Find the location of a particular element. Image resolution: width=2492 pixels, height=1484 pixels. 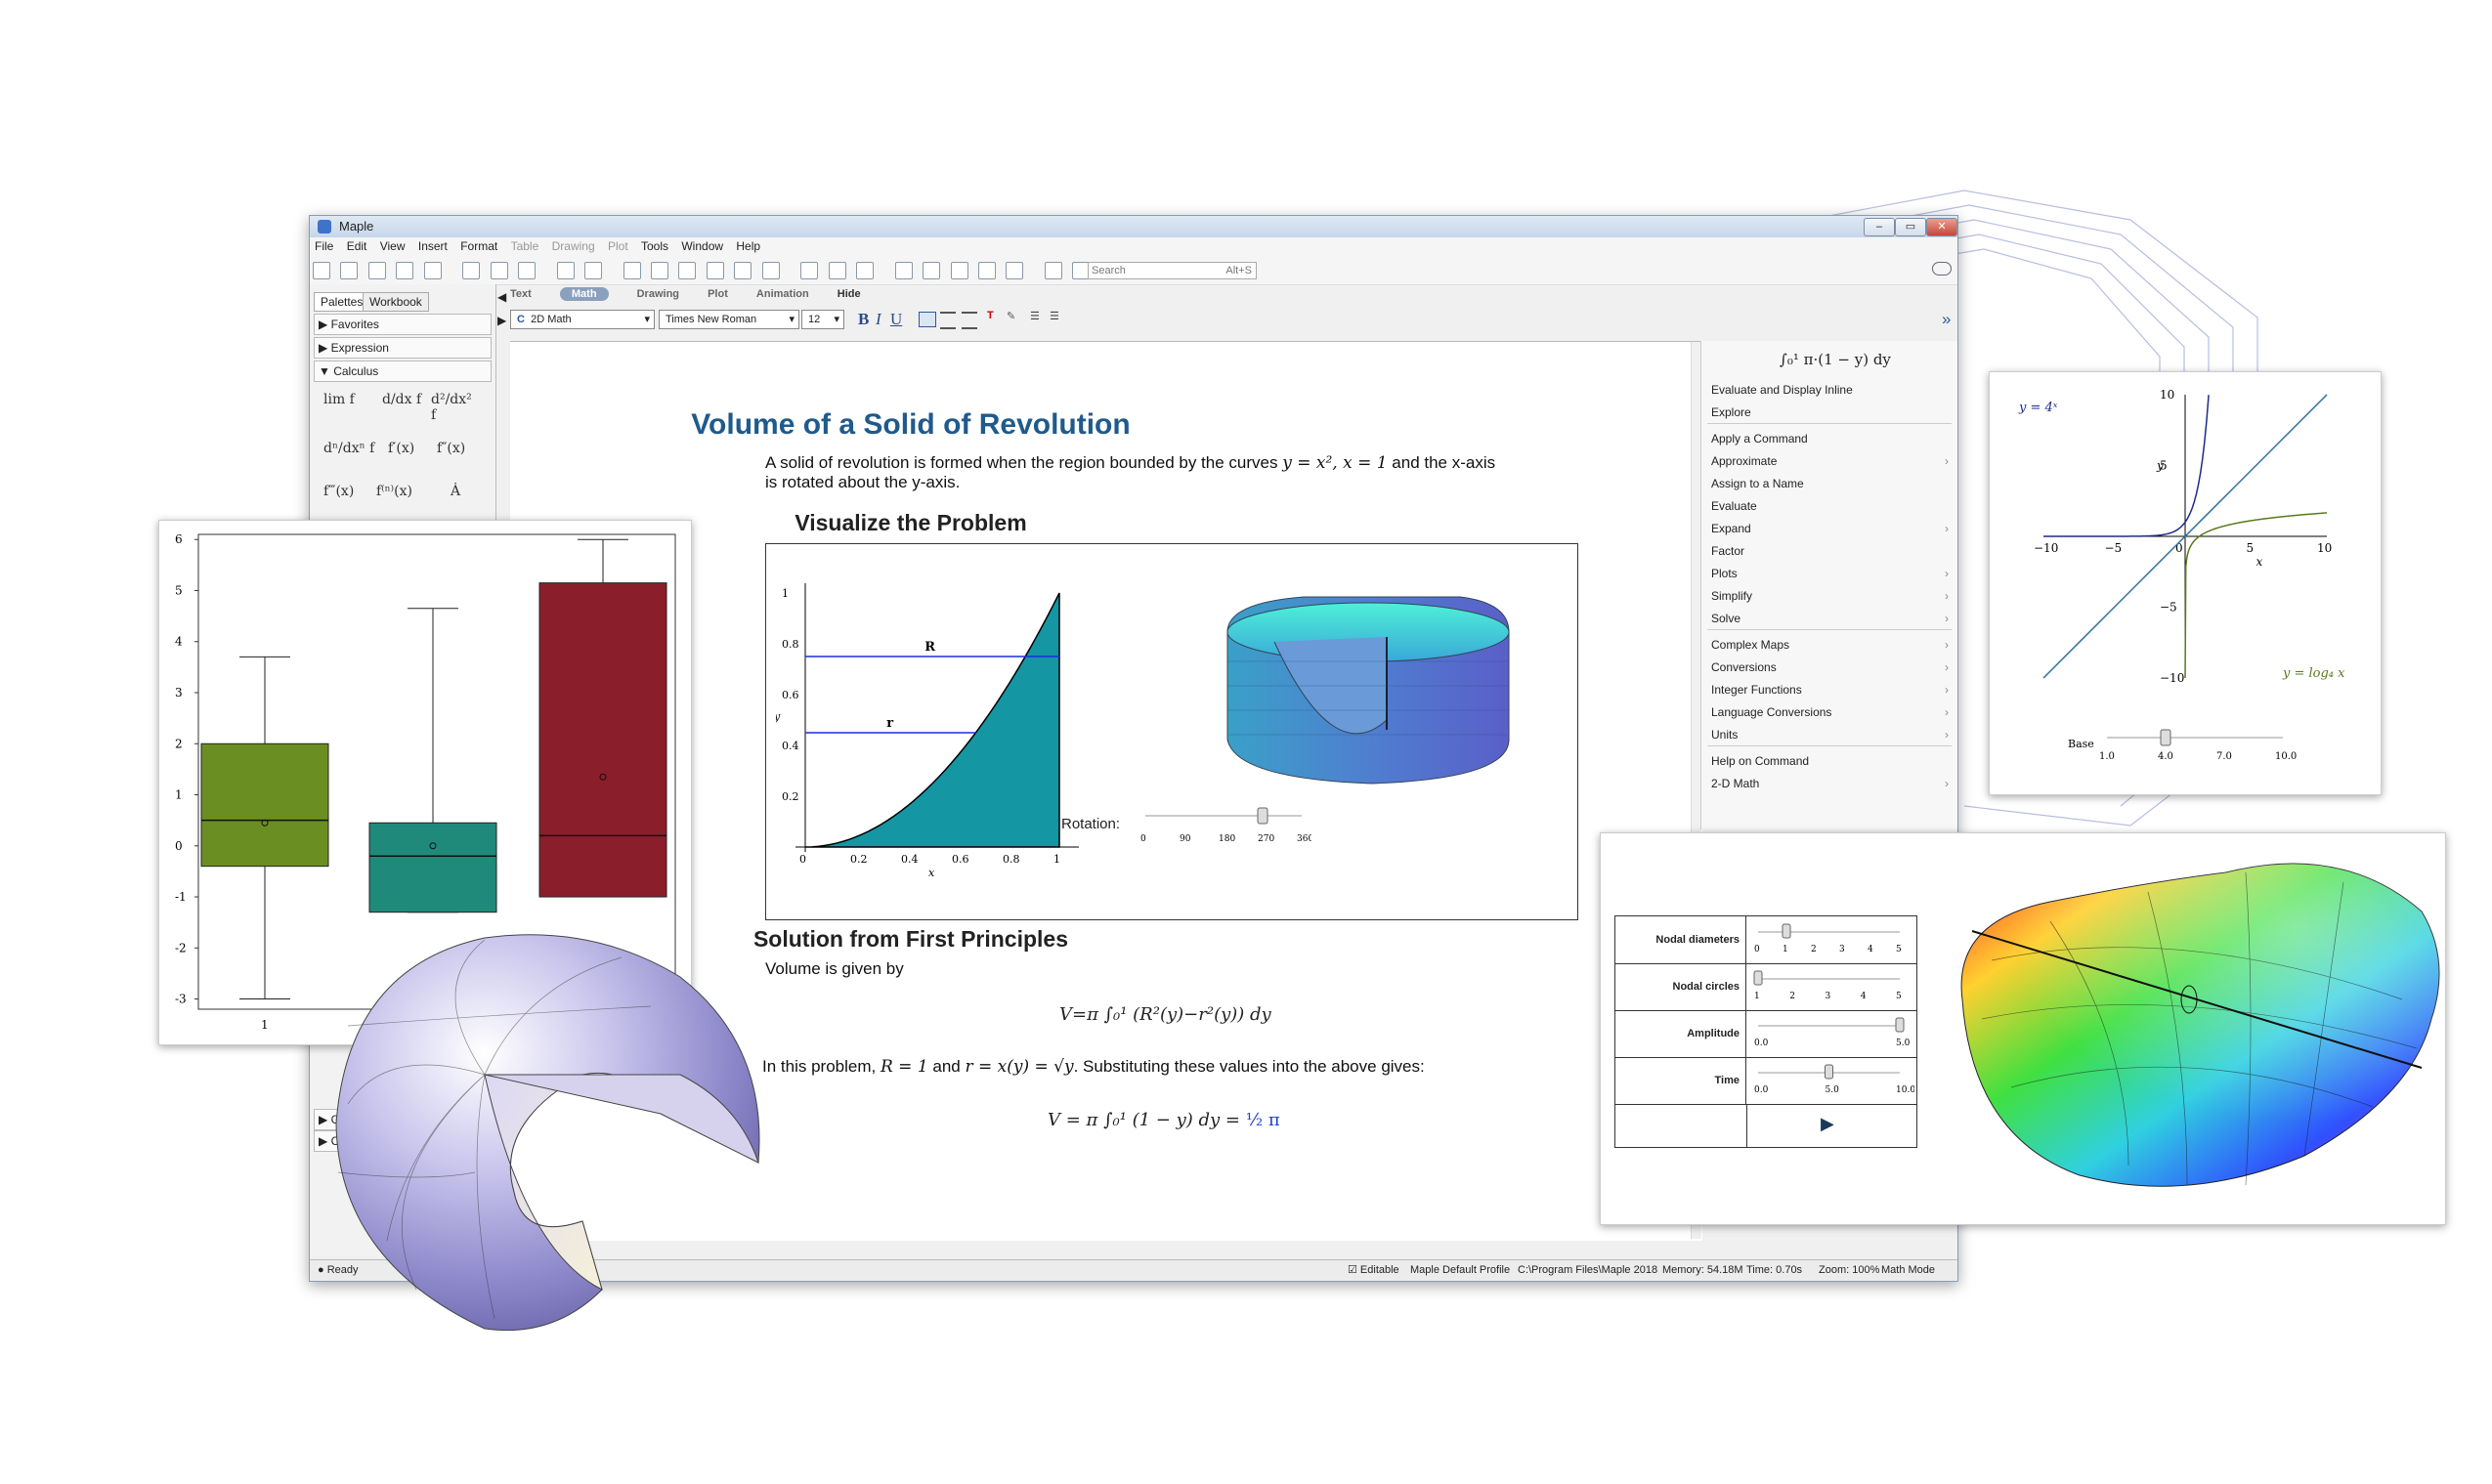

save-icon is located at coordinates (377, 270).